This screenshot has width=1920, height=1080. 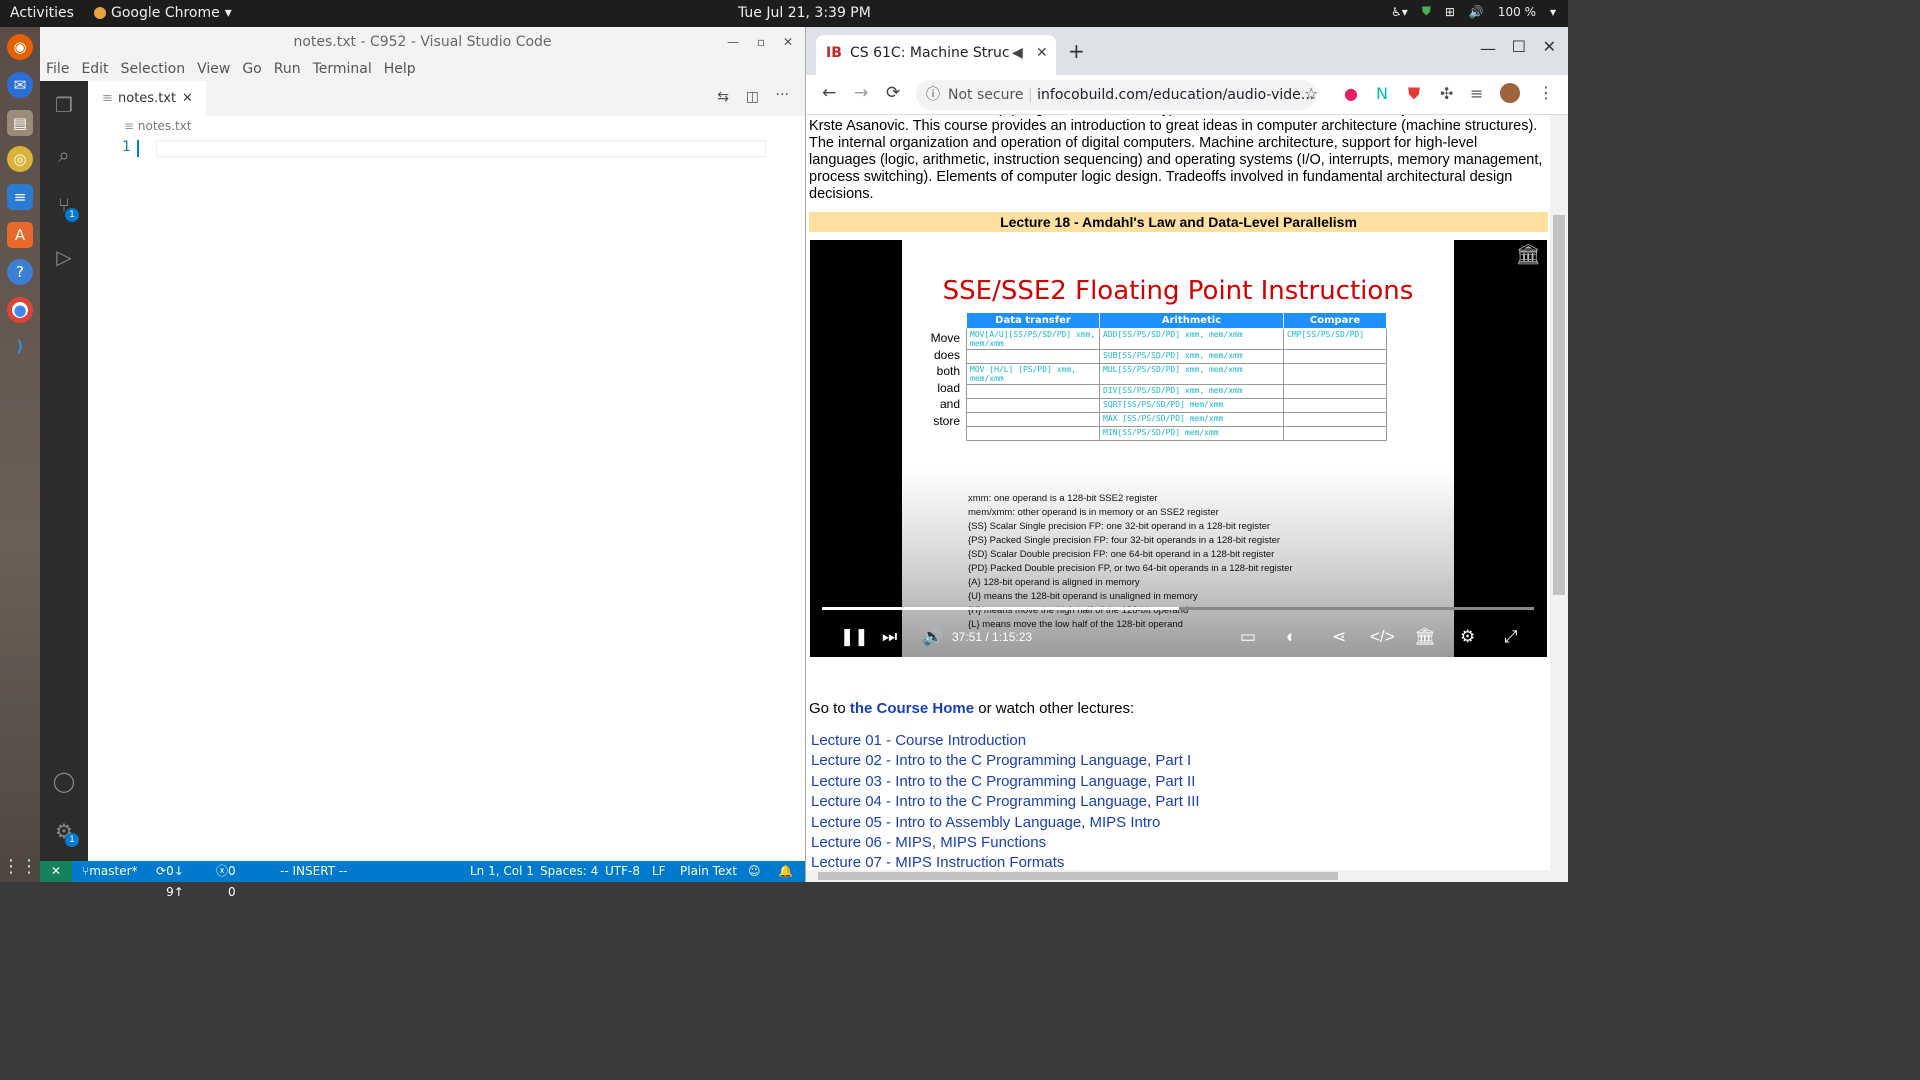 What do you see at coordinates (1178, 291) in the screenshot?
I see `slide-title: SSE/SSE2 Floating Point Instructions` at bounding box center [1178, 291].